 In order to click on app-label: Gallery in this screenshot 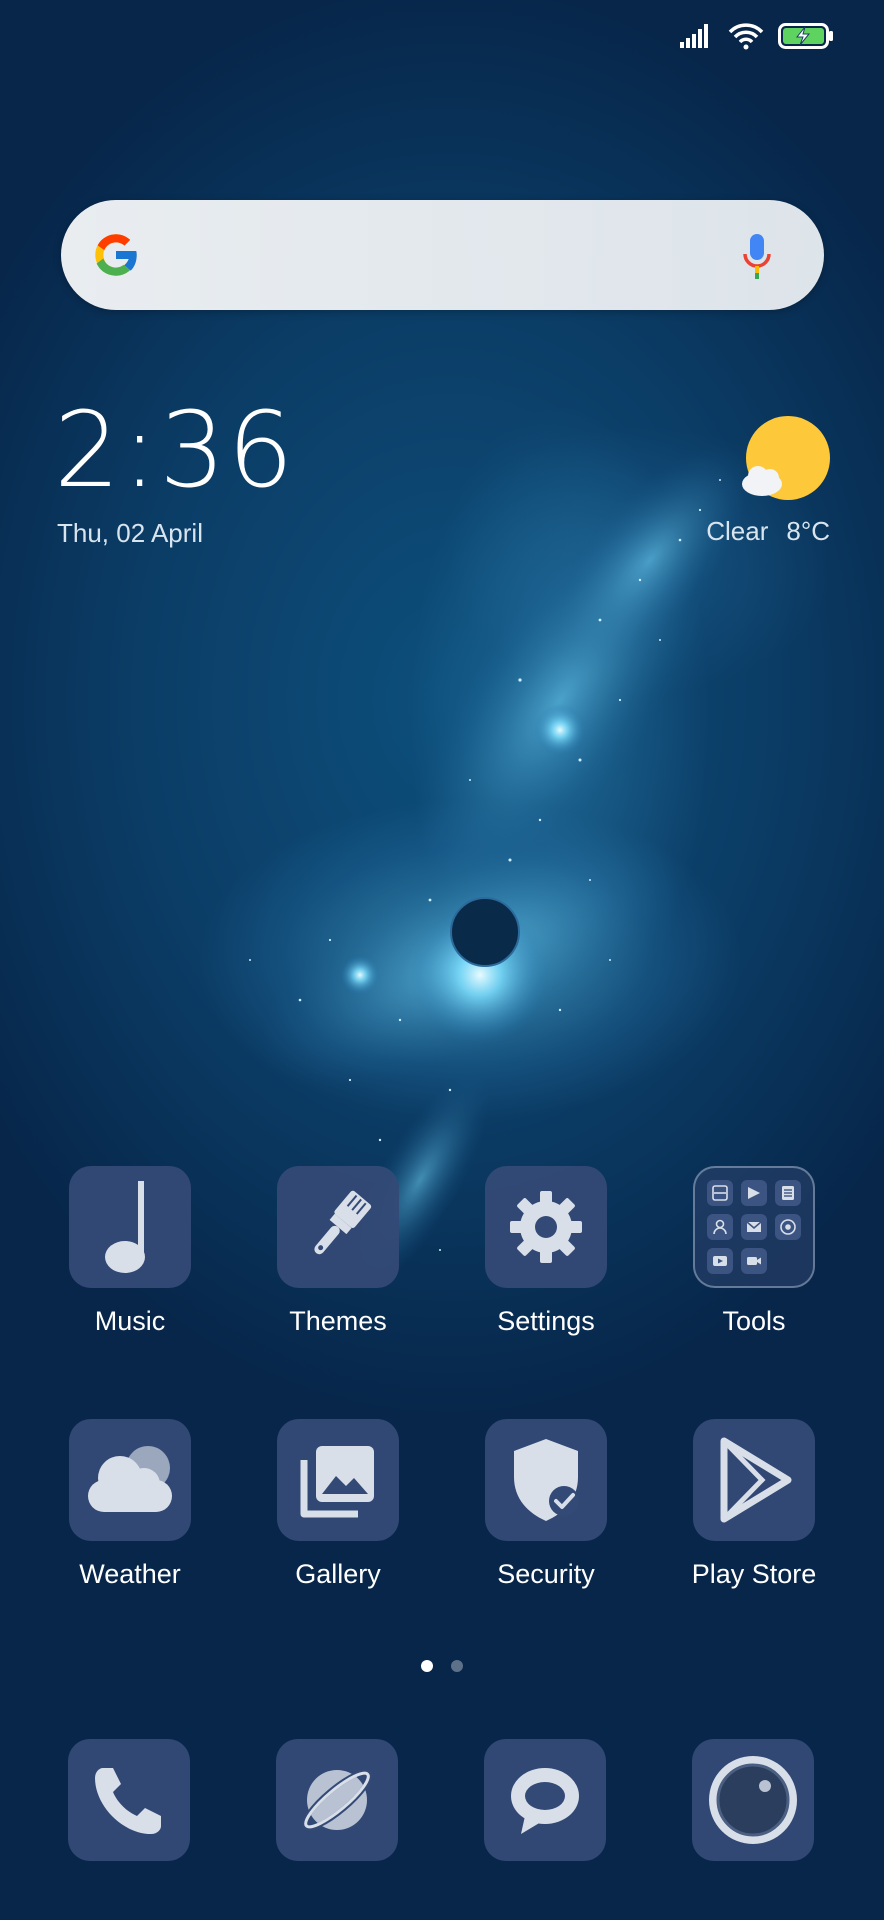, I will do `click(338, 1574)`.